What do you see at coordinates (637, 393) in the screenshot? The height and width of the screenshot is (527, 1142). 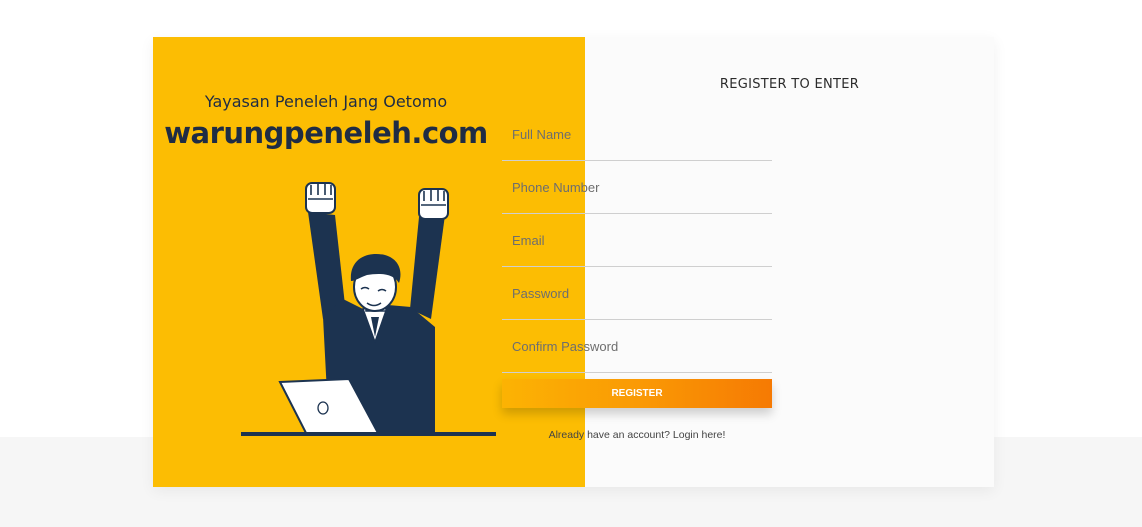 I see `register-button: REGISTER` at bounding box center [637, 393].